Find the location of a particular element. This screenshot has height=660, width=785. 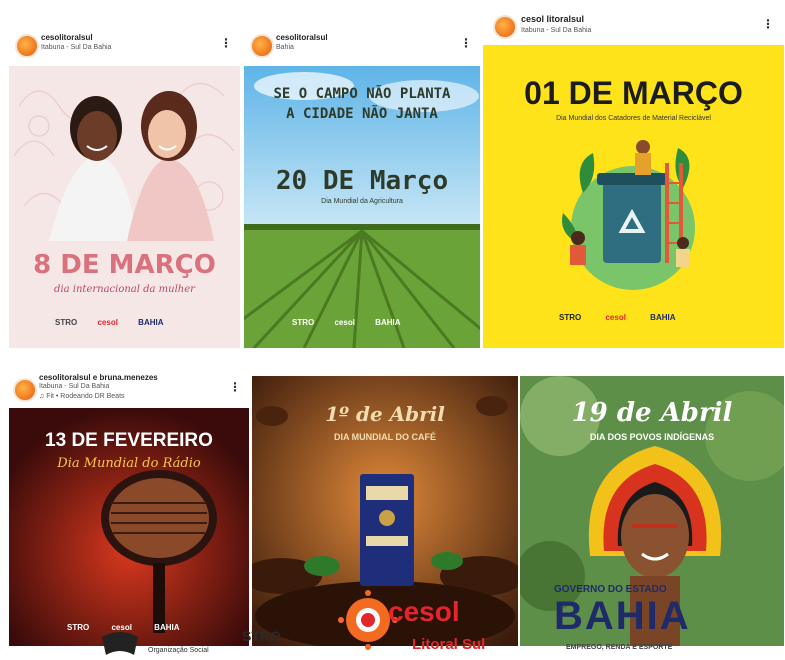

footer-logo-cesol: cesol Litoral Sul is located at coordinates (423, 624).